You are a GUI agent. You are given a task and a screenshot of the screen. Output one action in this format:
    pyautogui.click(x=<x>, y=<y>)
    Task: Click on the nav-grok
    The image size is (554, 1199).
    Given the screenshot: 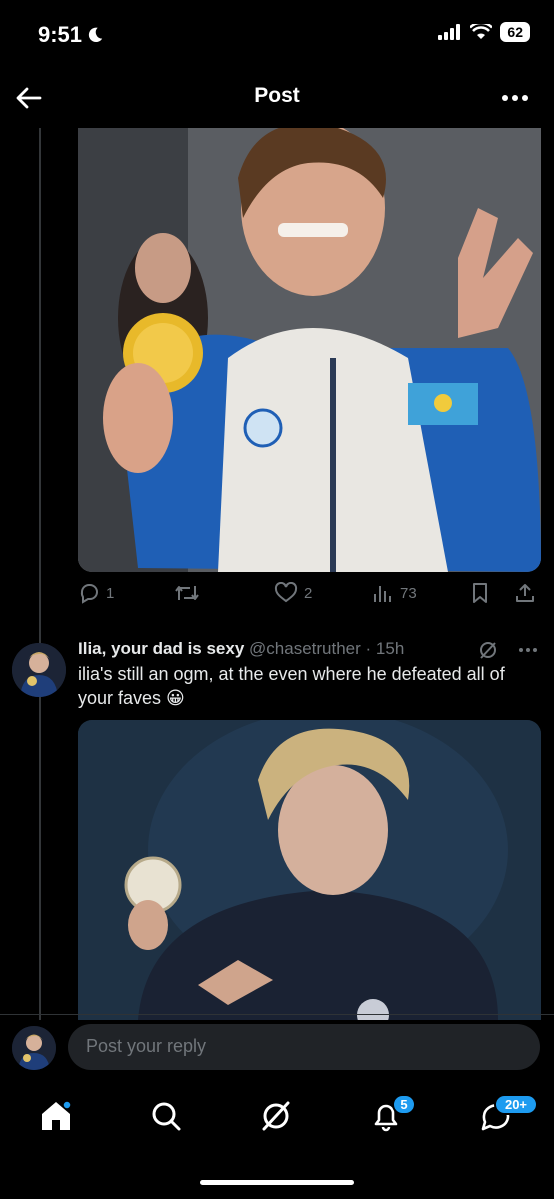 What is the action you would take?
    pyautogui.click(x=276, y=1116)
    